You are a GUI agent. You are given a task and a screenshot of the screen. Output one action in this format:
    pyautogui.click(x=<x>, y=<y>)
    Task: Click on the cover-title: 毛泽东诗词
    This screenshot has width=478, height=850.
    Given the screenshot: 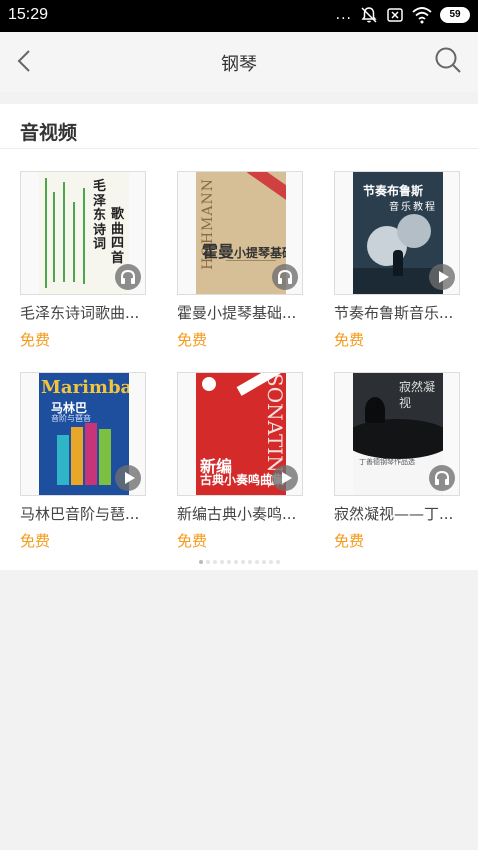 What is the action you would take?
    pyautogui.click(x=100, y=215)
    